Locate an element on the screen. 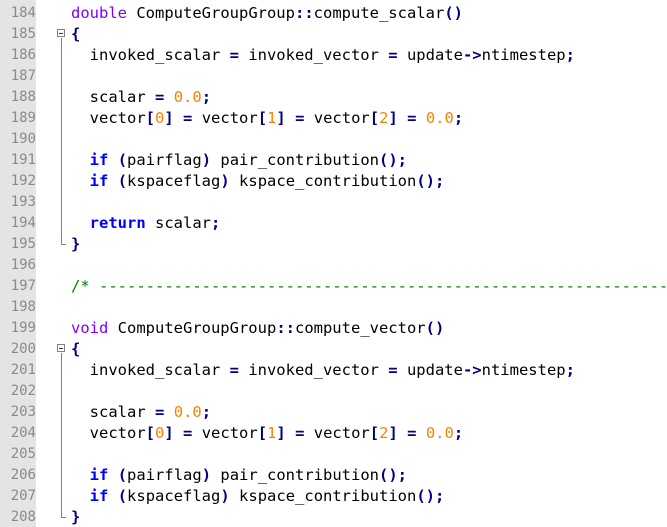 Image resolution: width=667 pixels, height=527 pixels. code-token: { is located at coordinates (76, 349).